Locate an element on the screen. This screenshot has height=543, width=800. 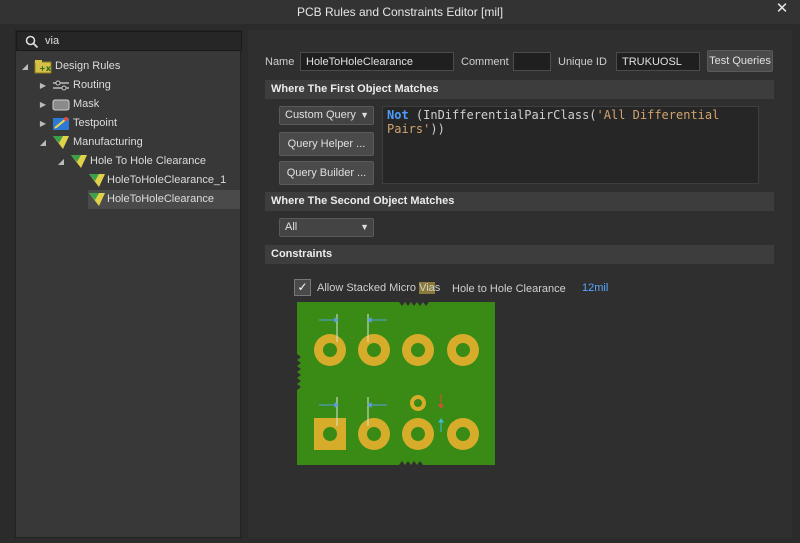
search-icon is located at coordinates (32, 42).